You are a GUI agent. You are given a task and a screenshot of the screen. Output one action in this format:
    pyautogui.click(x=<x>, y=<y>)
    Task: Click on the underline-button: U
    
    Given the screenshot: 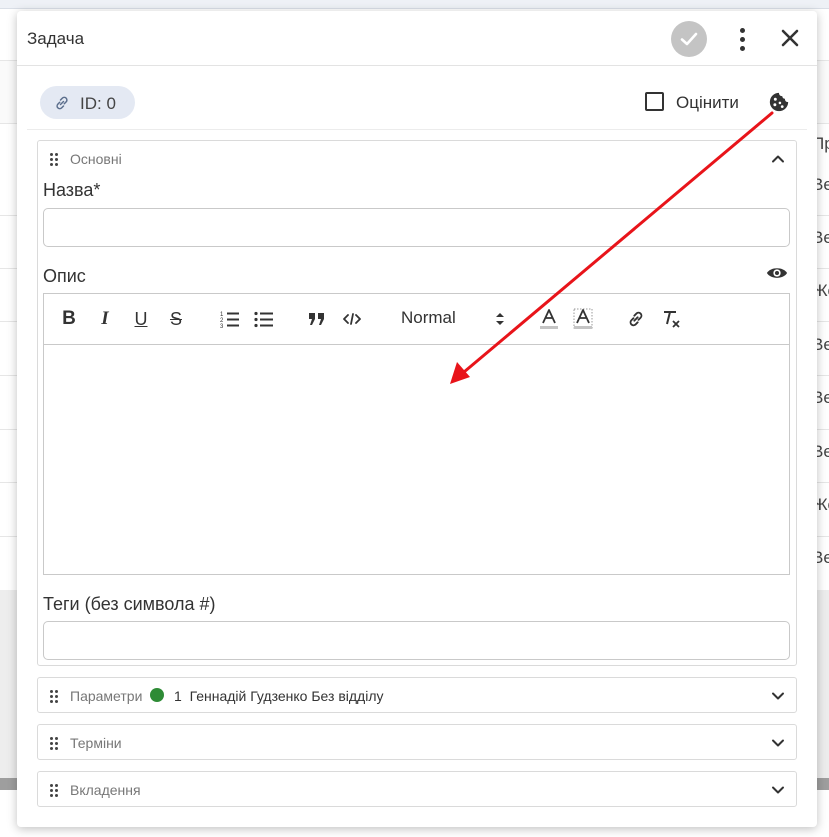 What is the action you would take?
    pyautogui.click(x=141, y=319)
    